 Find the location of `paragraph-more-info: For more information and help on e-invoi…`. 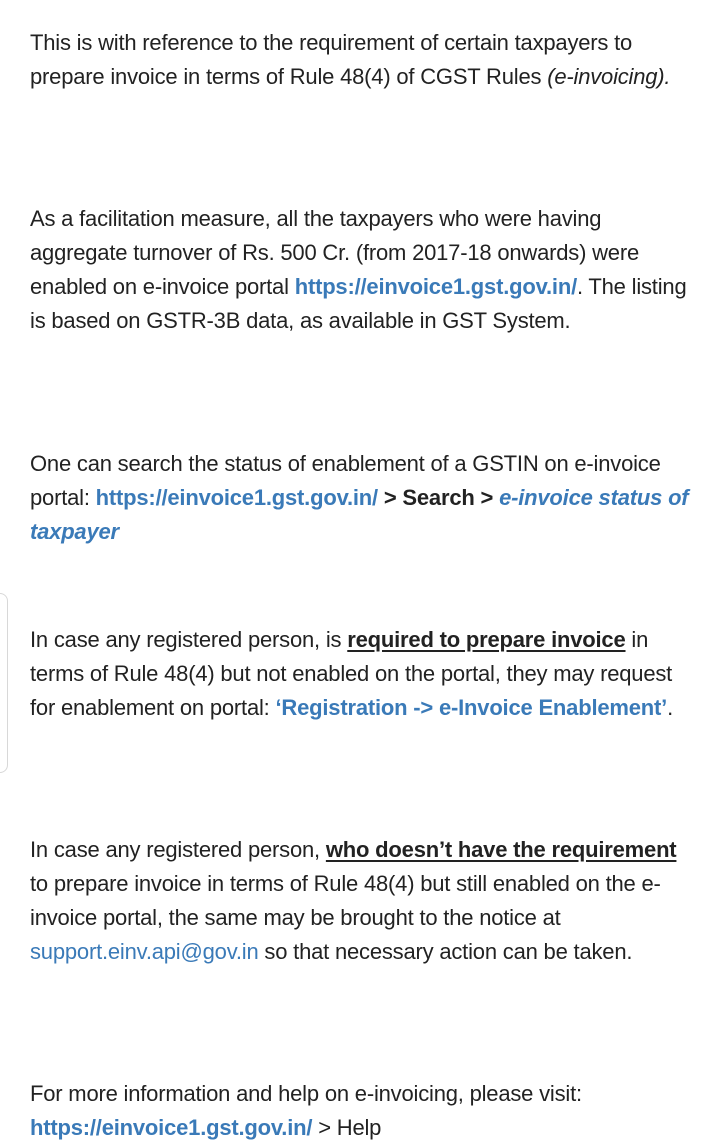

paragraph-more-info: For more information and help on e-invoi… is located at coordinates (365, 1111).